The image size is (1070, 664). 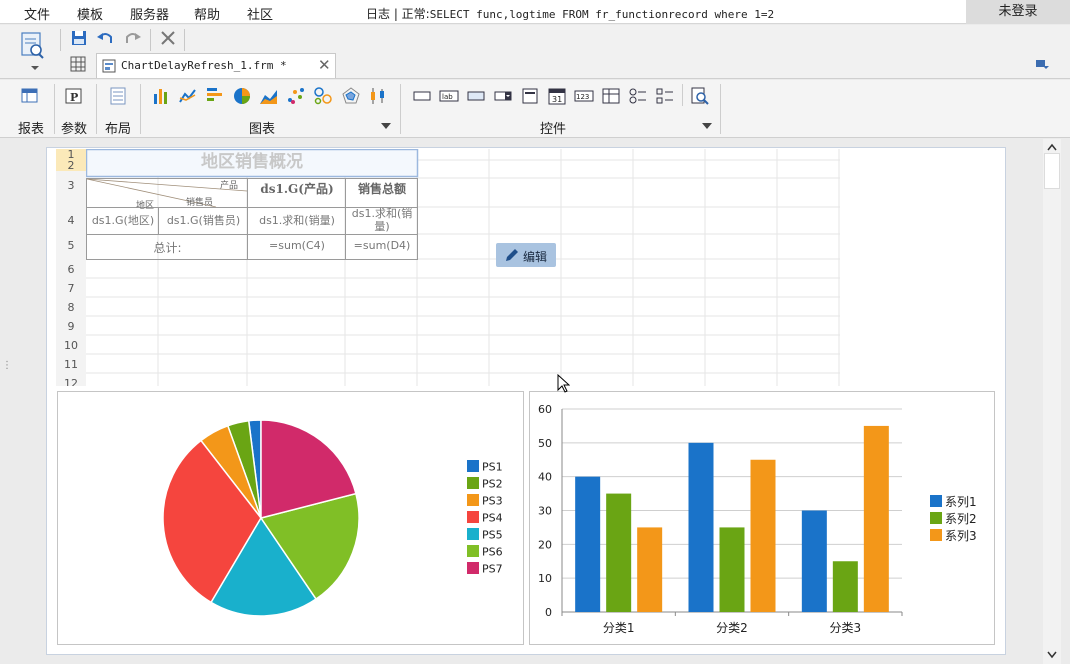 I want to click on horizontal-bar-chart-icon, so click(x=214, y=94).